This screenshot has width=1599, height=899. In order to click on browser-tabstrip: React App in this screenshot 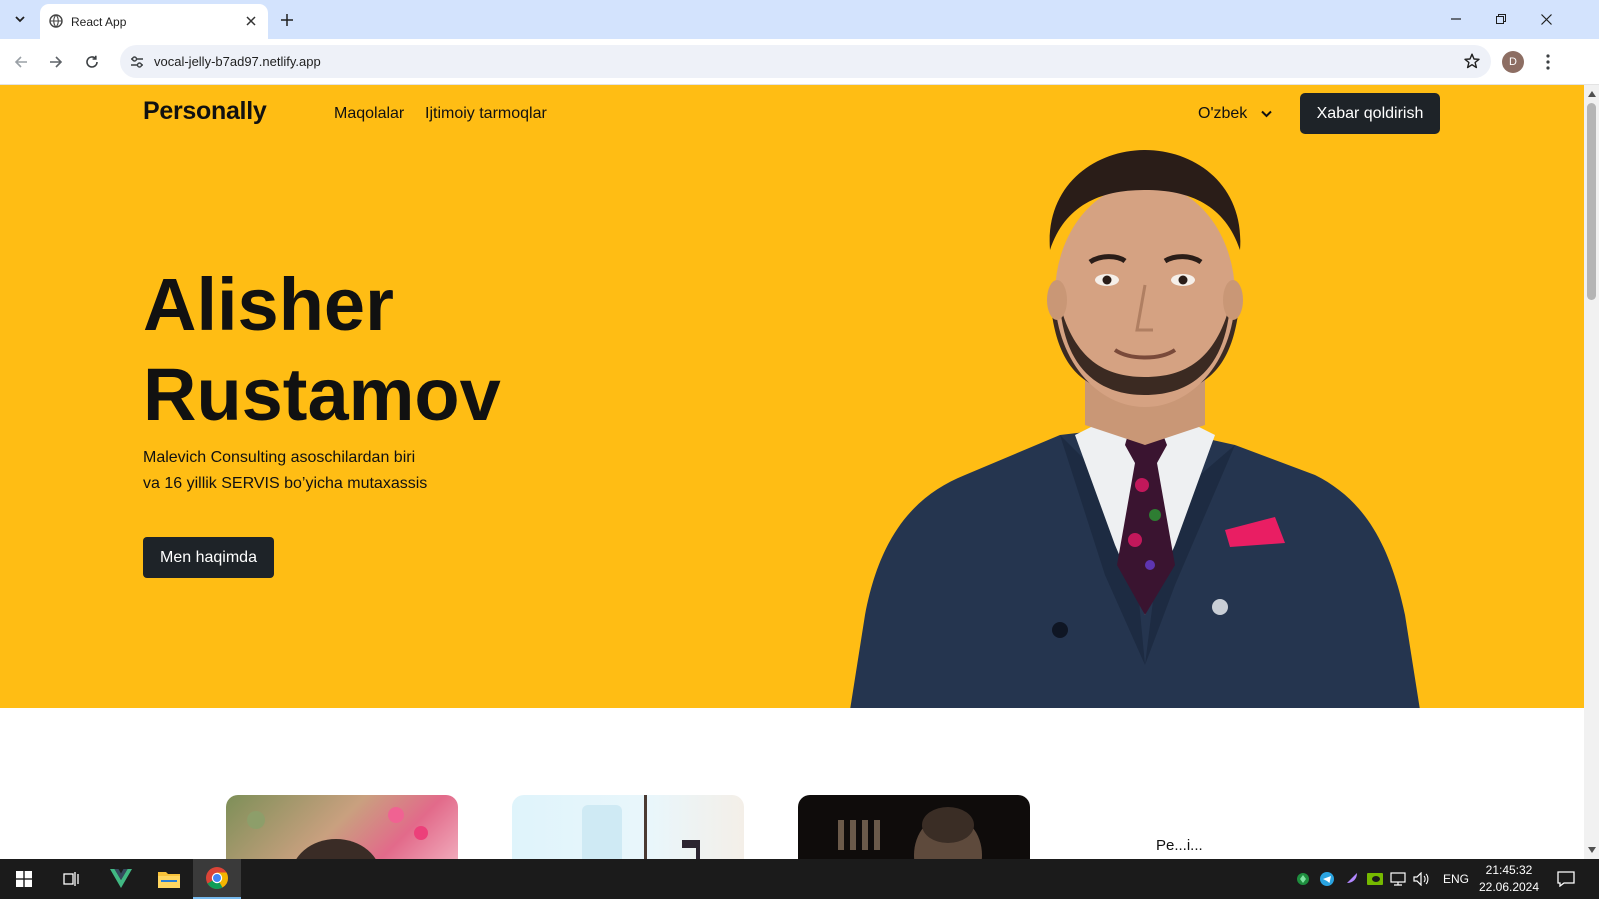, I will do `click(799, 19)`.